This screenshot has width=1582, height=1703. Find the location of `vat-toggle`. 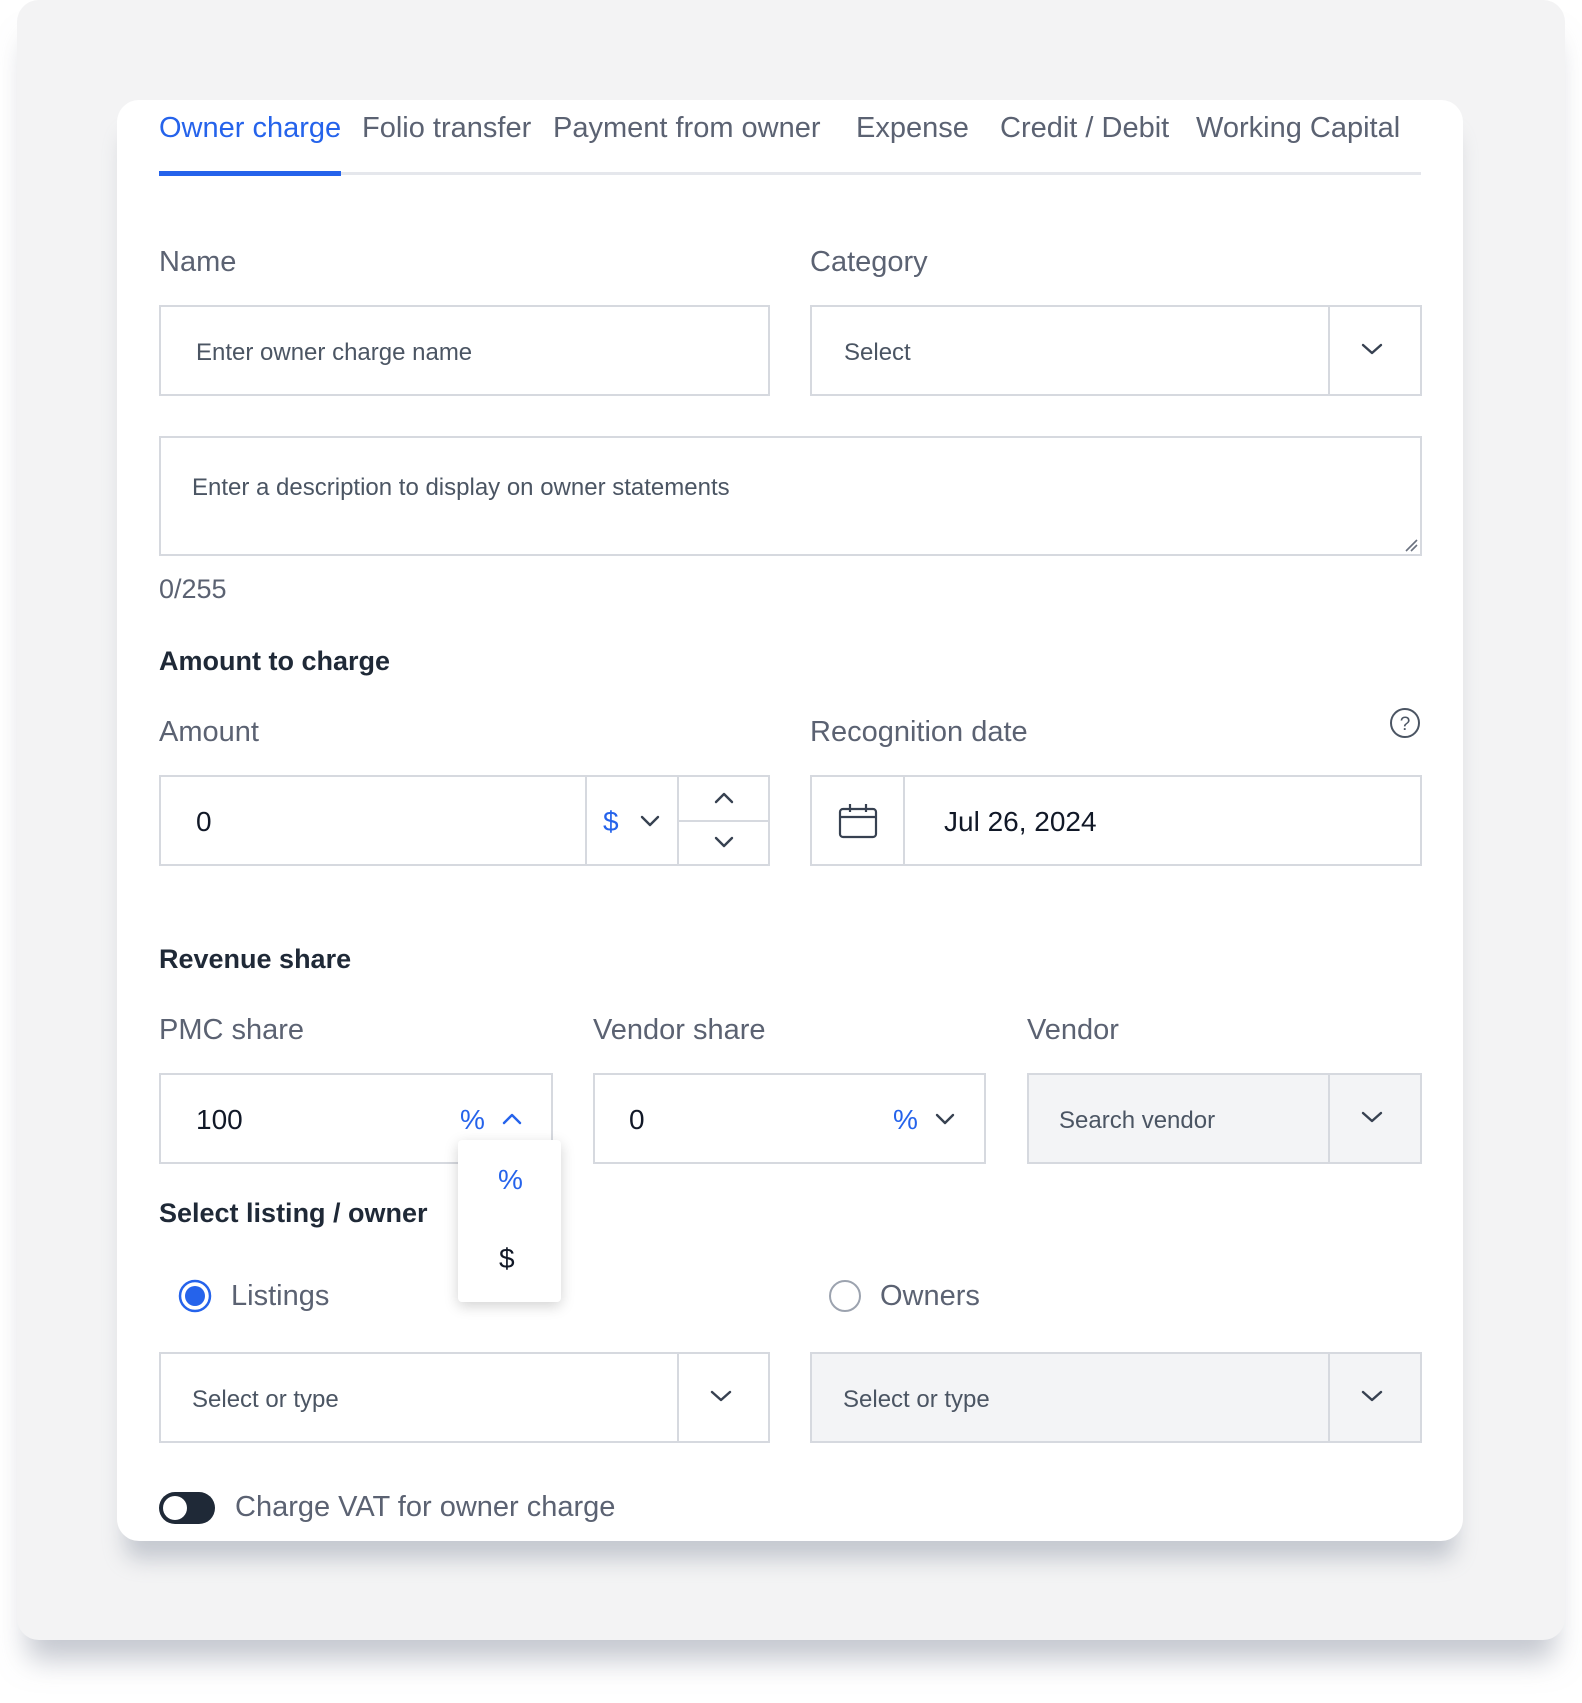

vat-toggle is located at coordinates (187, 1508).